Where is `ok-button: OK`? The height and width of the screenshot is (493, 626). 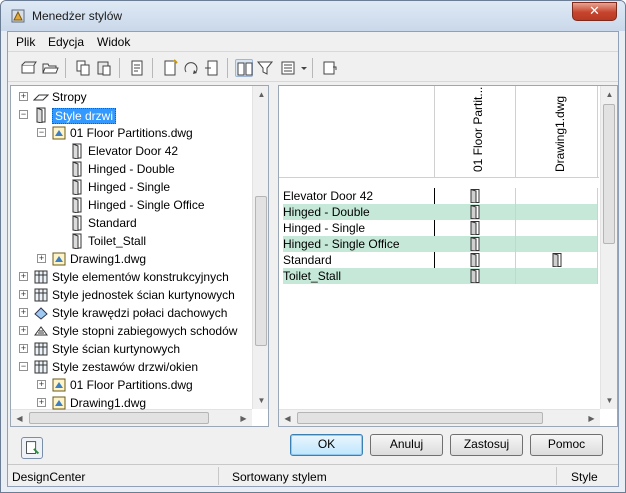 ok-button: OK is located at coordinates (326, 445).